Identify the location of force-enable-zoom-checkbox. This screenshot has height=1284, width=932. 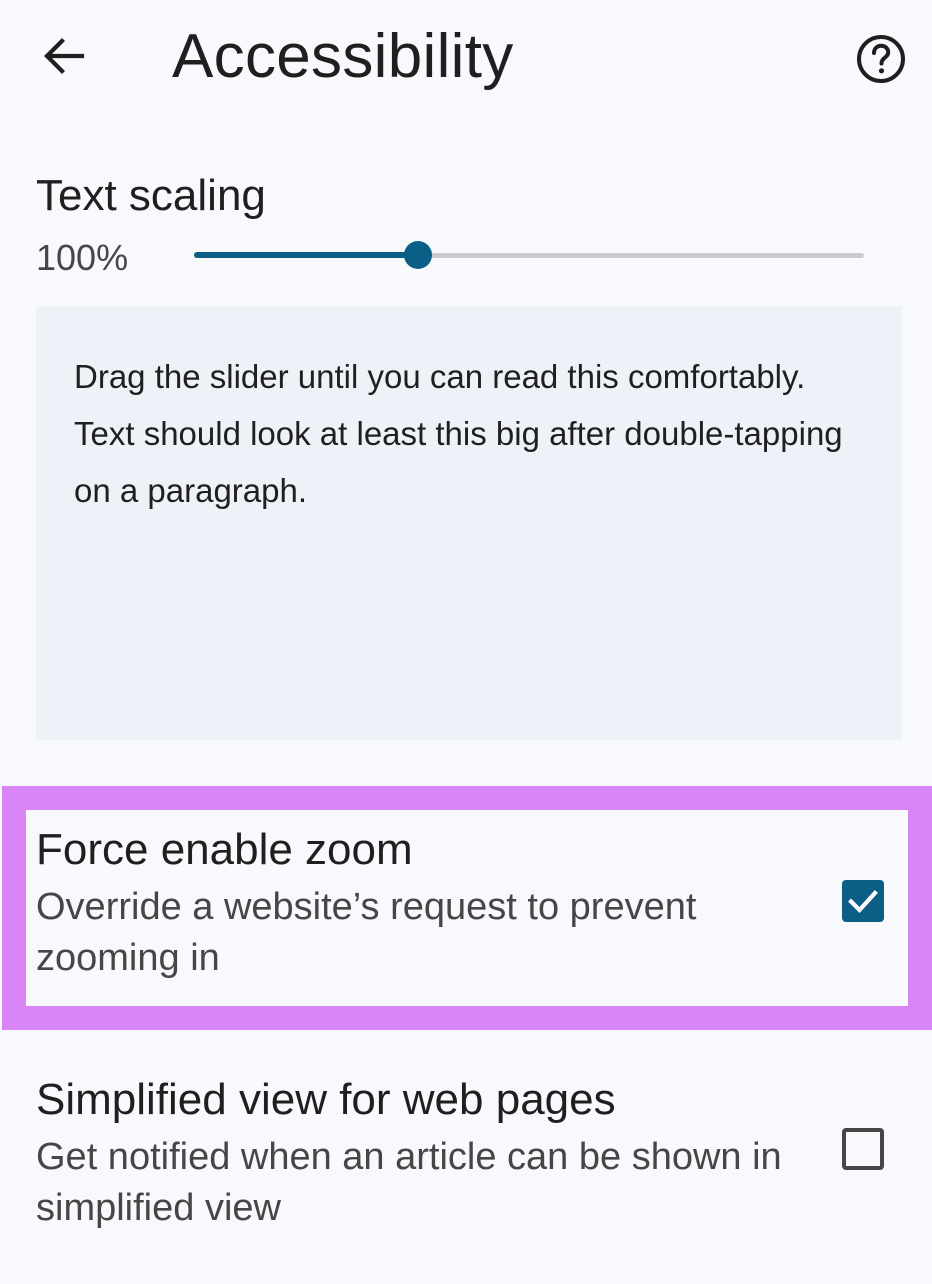
(863, 901).